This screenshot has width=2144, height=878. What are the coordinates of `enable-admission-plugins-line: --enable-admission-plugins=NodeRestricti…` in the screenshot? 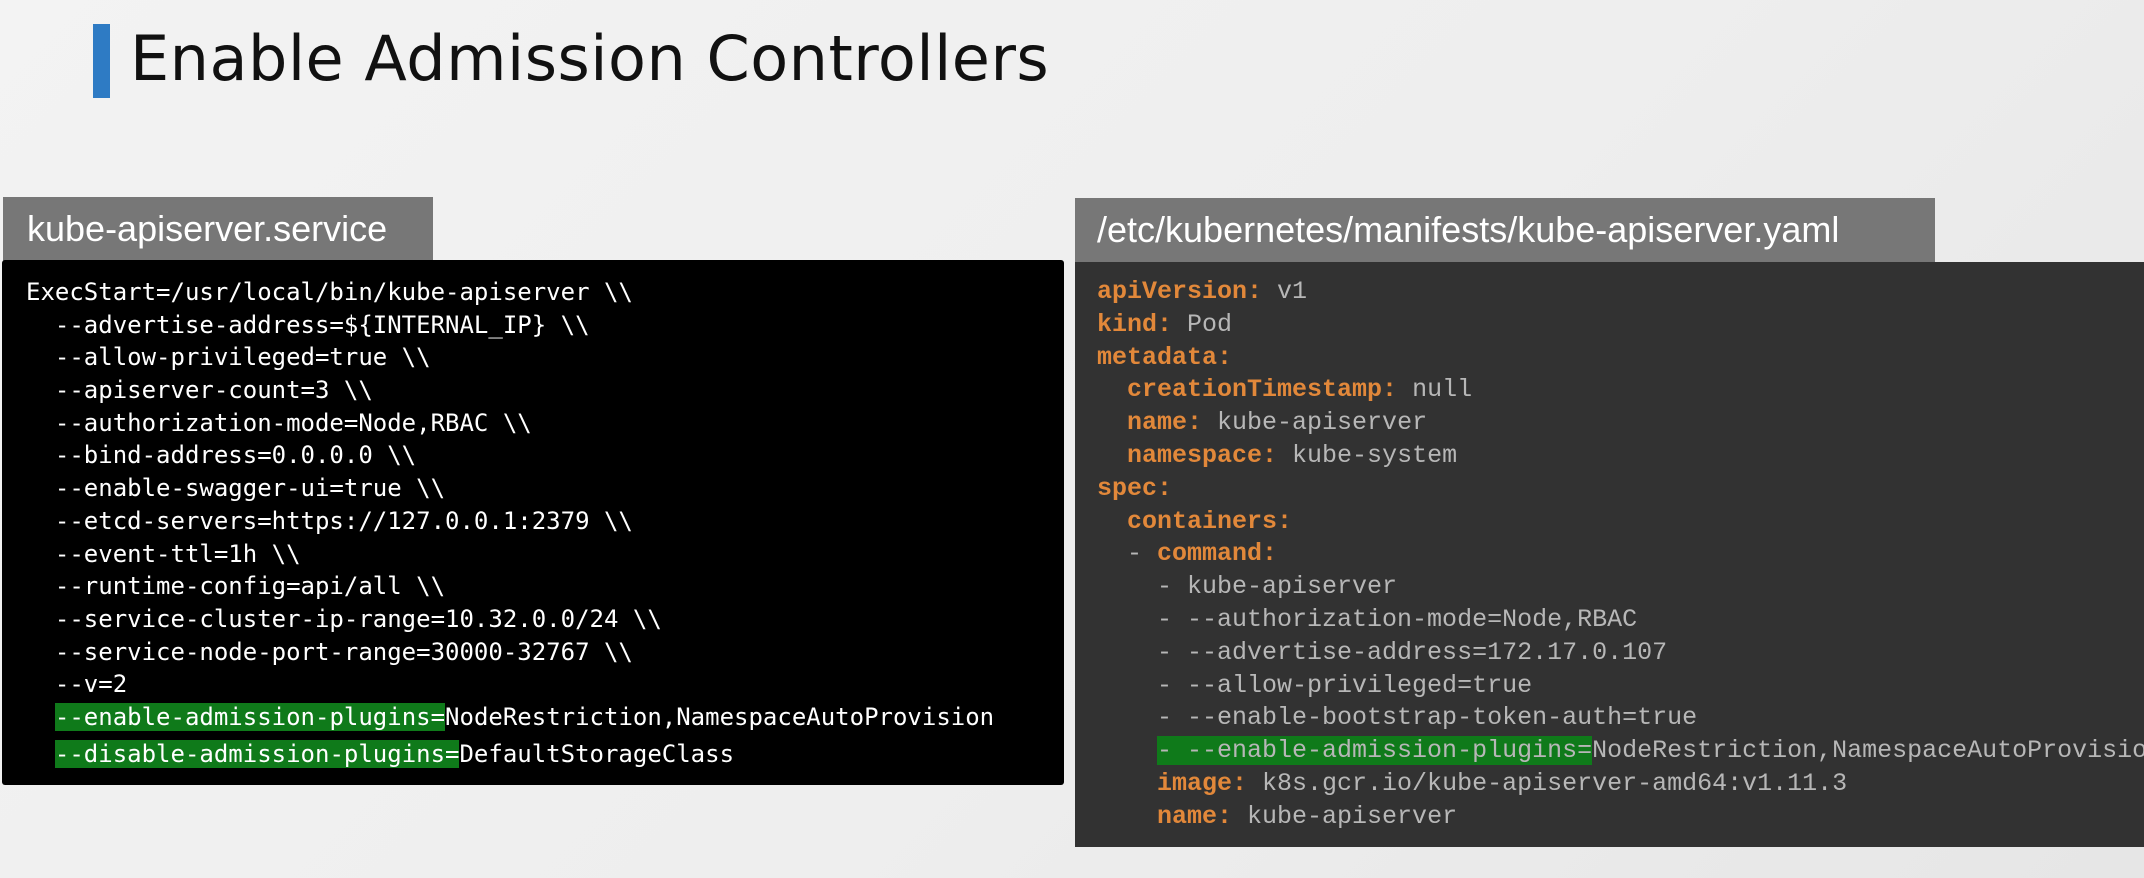 It's located at (545, 717).